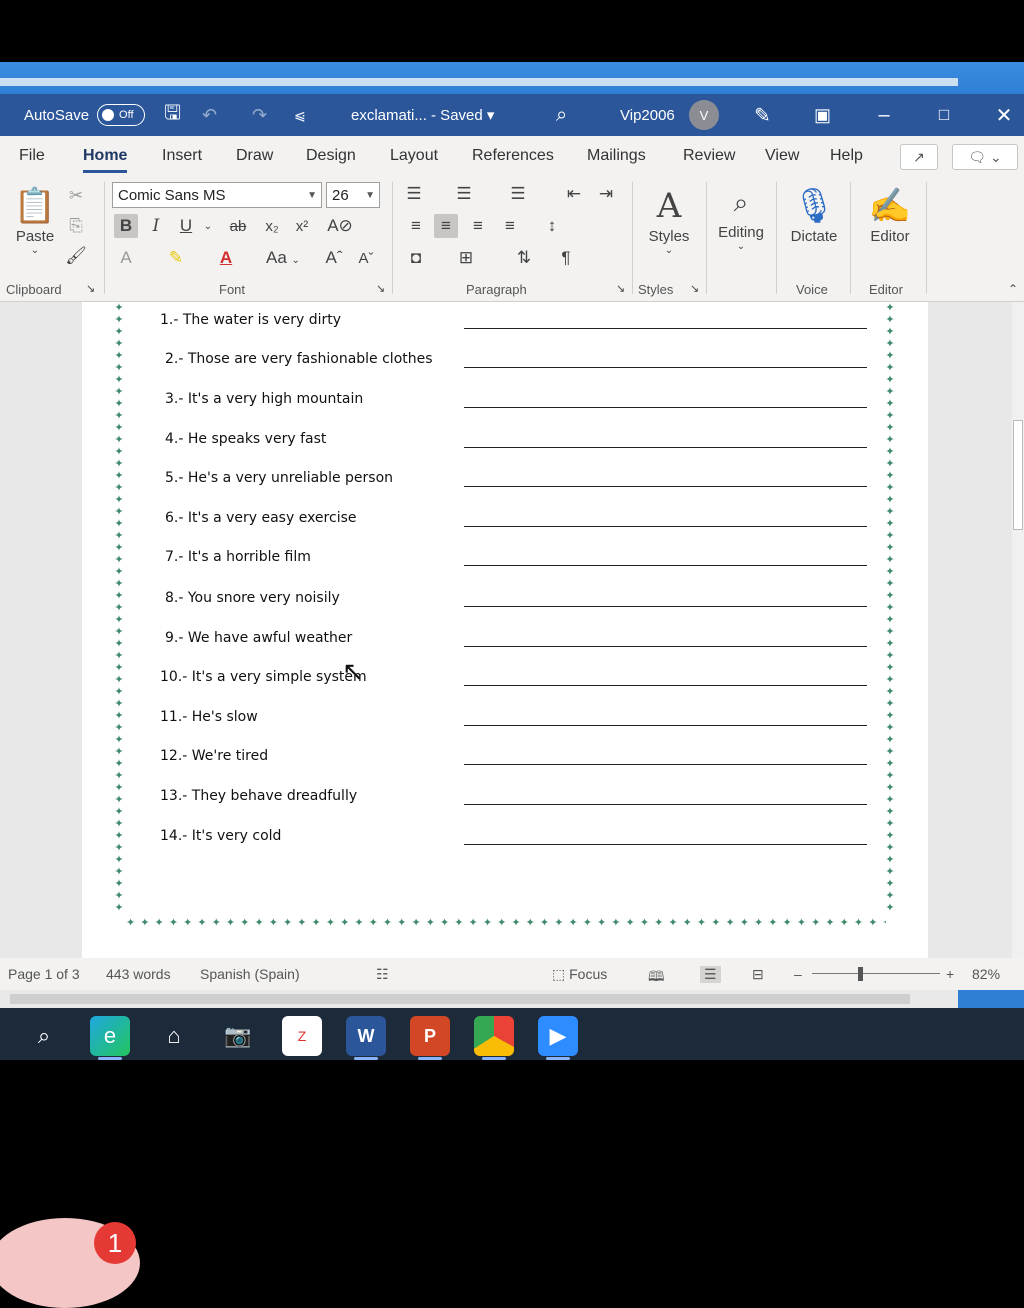 The image size is (1024, 1308). What do you see at coordinates (985, 157) in the screenshot?
I see `comments-icon: 🗨 ⌄` at bounding box center [985, 157].